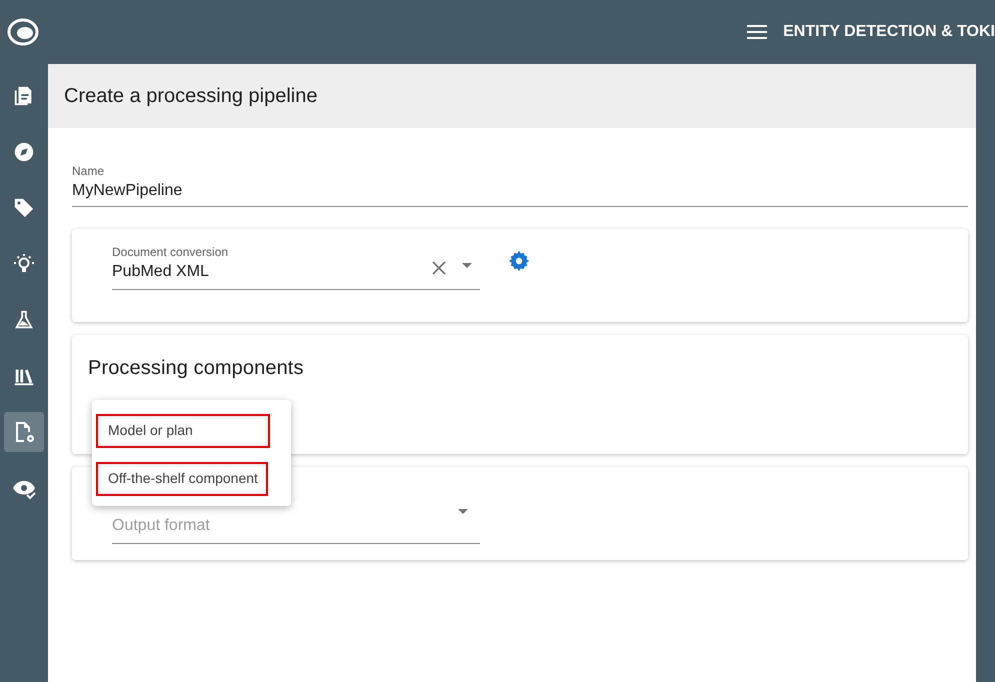  What do you see at coordinates (24, 432) in the screenshot?
I see `sidebar-item` at bounding box center [24, 432].